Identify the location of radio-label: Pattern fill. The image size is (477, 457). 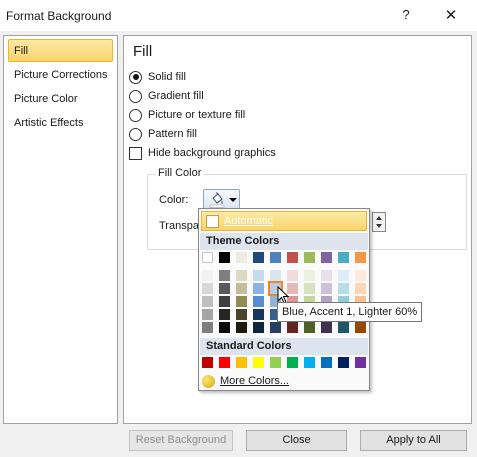
(172, 134).